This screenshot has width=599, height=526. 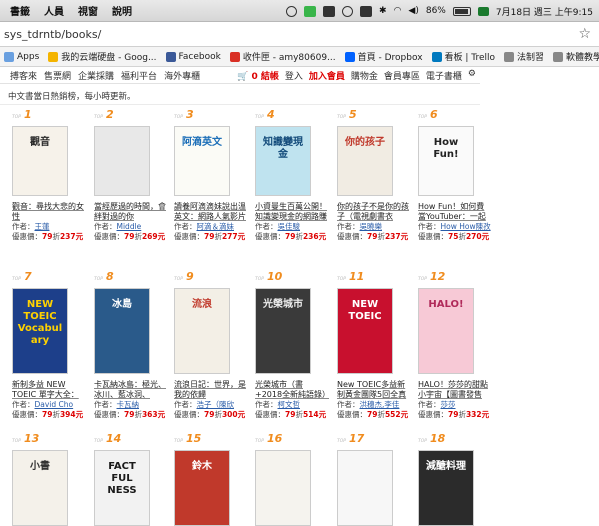 What do you see at coordinates (299, 35) in the screenshot?
I see `address-bar: sys_tdrntb/books/ ☆` at bounding box center [299, 35].